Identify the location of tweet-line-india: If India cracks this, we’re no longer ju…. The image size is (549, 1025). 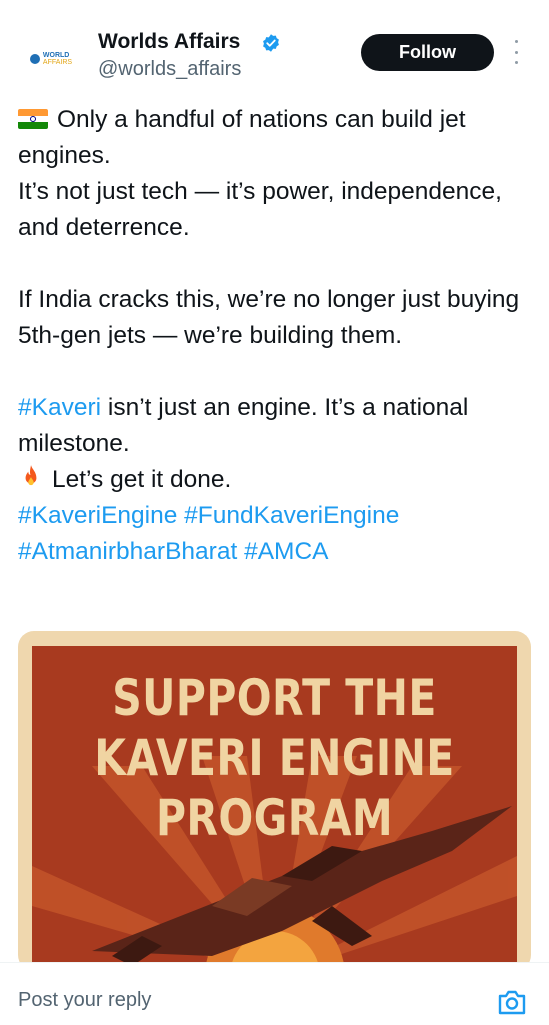
(269, 317).